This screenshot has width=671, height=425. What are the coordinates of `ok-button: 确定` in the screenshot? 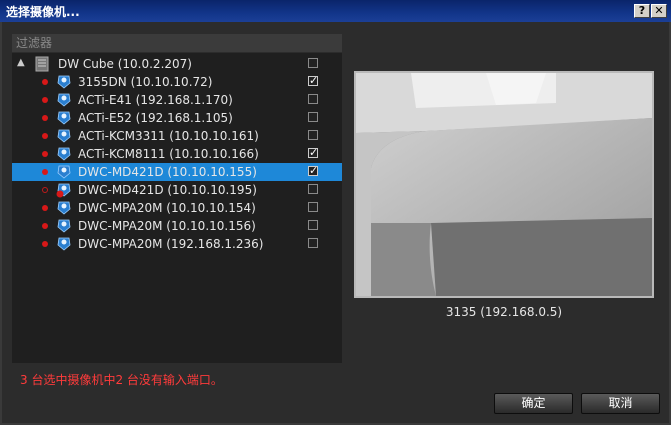 It's located at (533, 403).